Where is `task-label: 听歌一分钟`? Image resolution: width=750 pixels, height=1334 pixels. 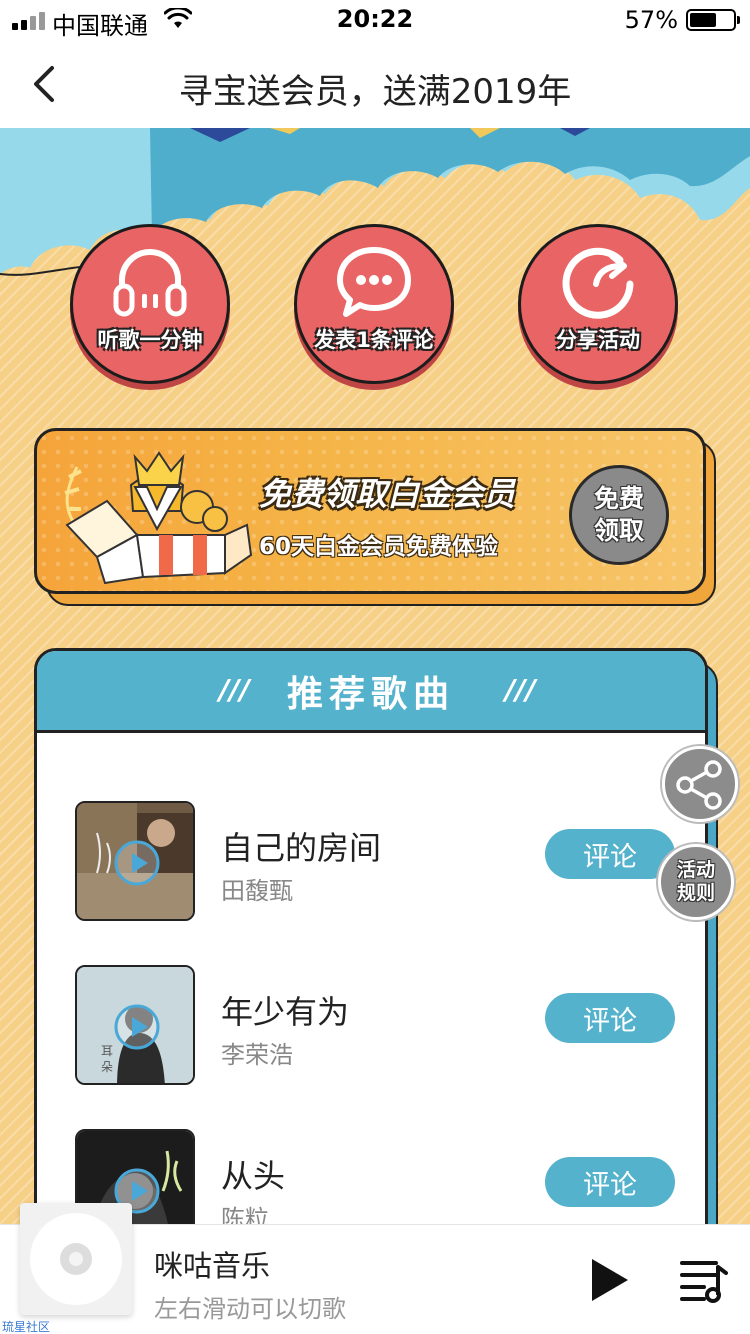
task-label: 听歌一分钟 is located at coordinates (150, 340).